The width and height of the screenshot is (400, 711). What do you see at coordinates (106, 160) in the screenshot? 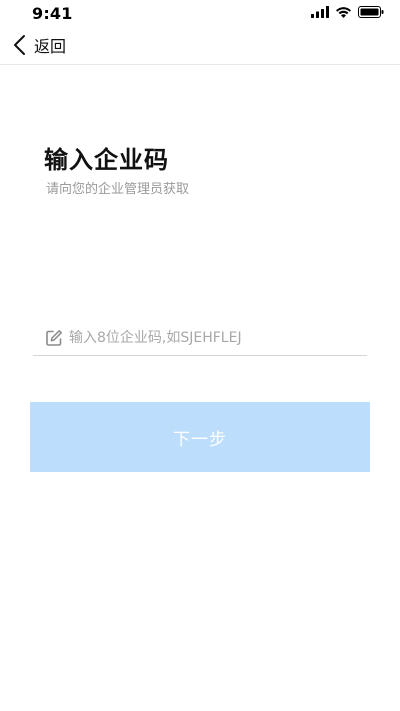
I see `page-title: 输入企业码` at bounding box center [106, 160].